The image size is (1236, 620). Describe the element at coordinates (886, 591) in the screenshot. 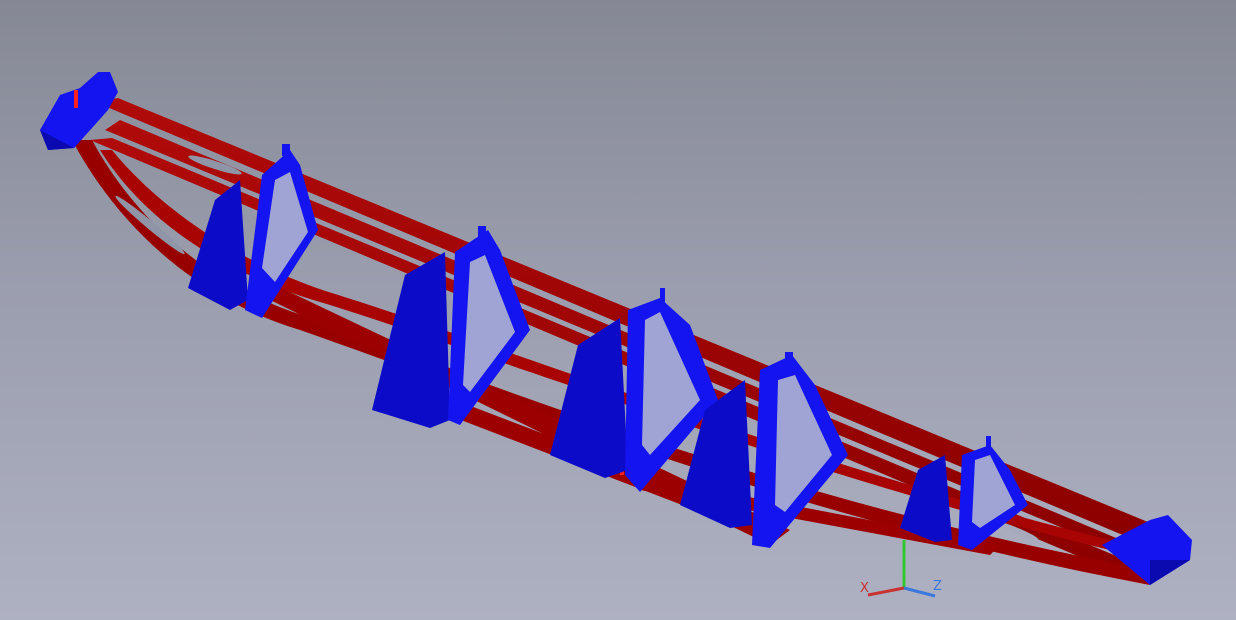

I see `x-axis-line` at that location.